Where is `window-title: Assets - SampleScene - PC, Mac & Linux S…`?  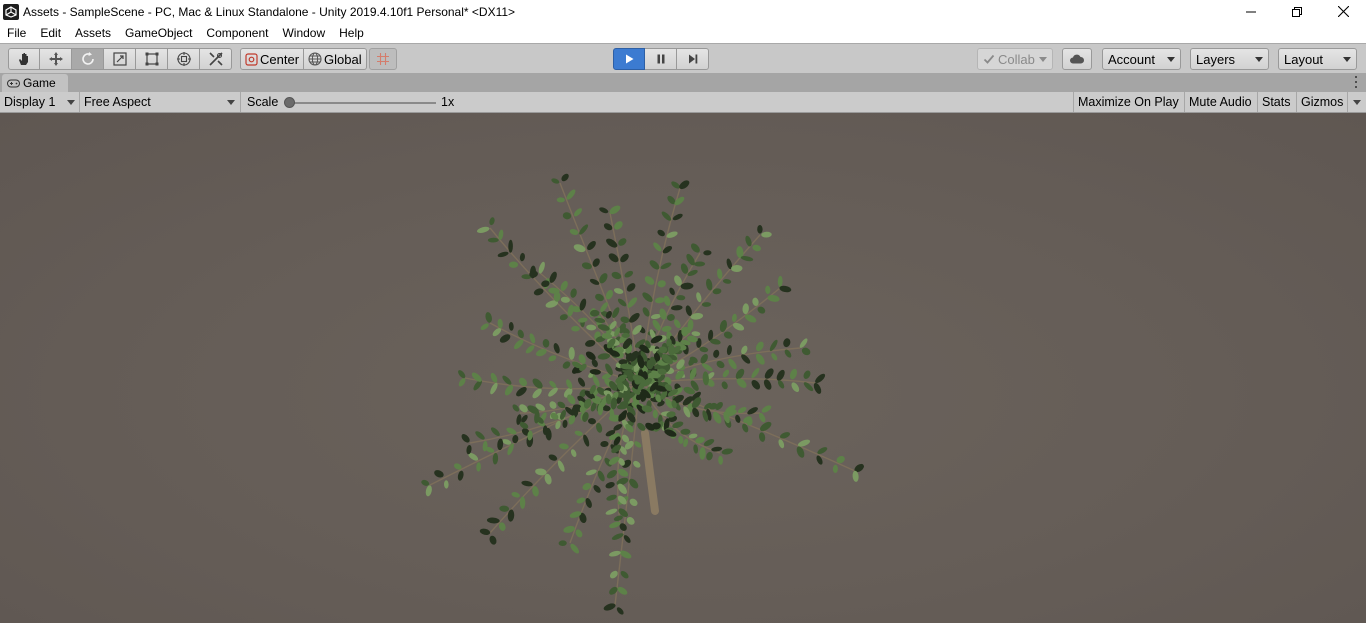 window-title: Assets - SampleScene - PC, Mac & Linux S… is located at coordinates (269, 11).